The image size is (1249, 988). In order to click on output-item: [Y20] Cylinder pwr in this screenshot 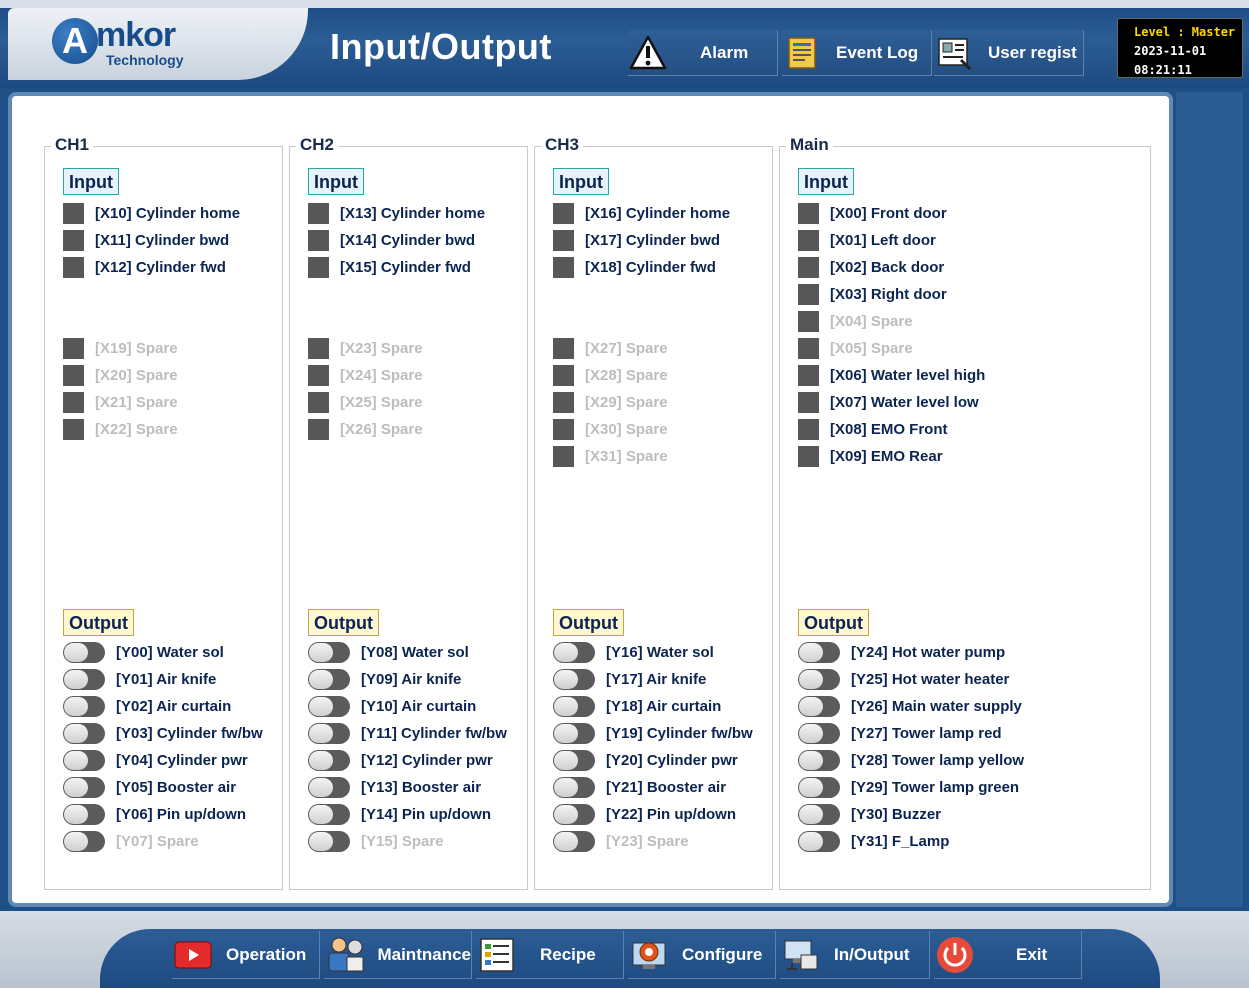, I will do `click(645, 760)`.